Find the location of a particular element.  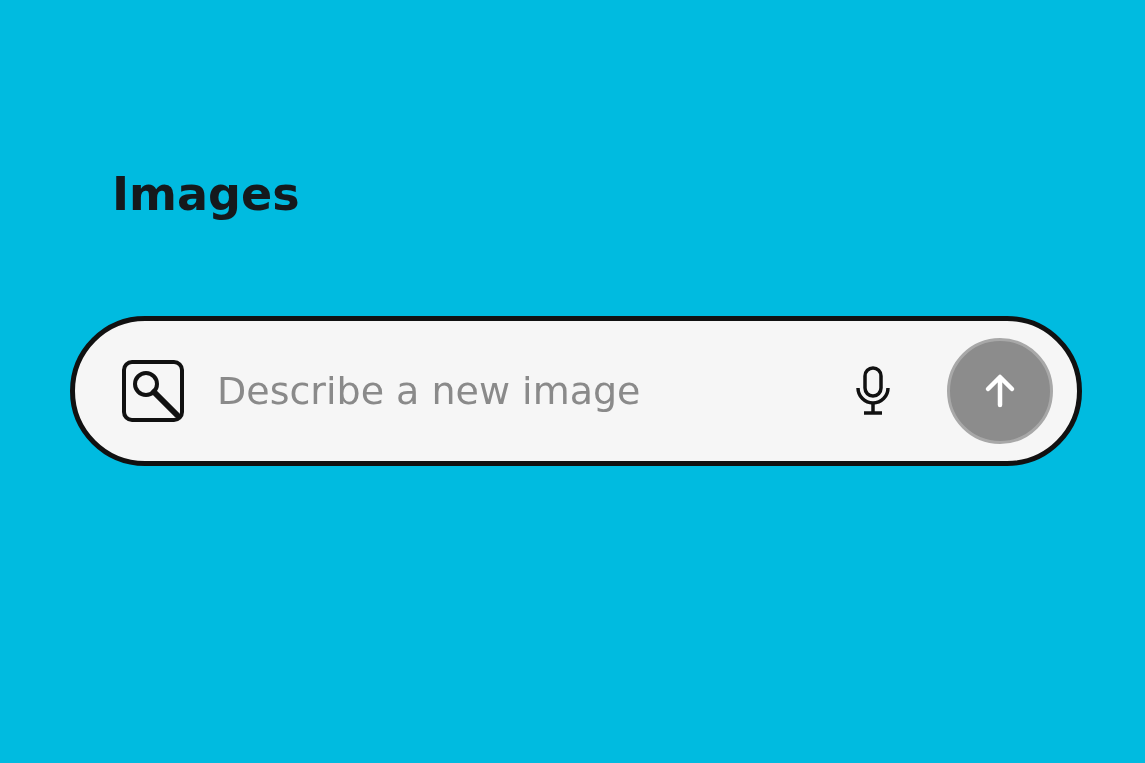

microphone-icon is located at coordinates (873, 391).